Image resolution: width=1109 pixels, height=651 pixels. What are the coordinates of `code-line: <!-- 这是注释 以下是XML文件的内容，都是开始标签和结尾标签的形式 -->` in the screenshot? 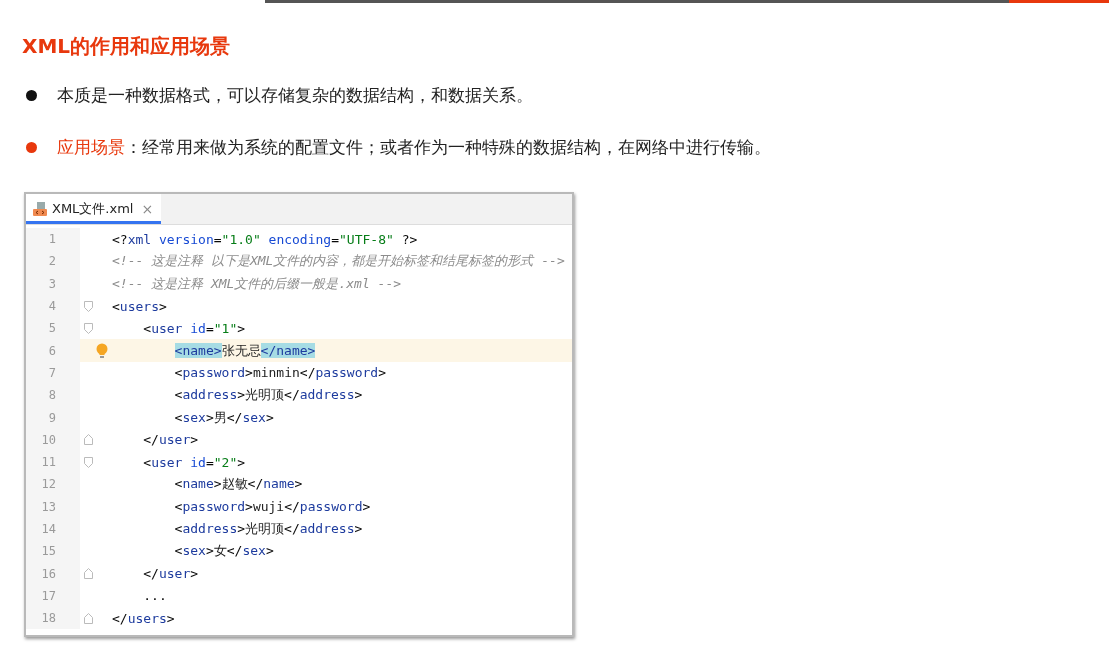 It's located at (338, 261).